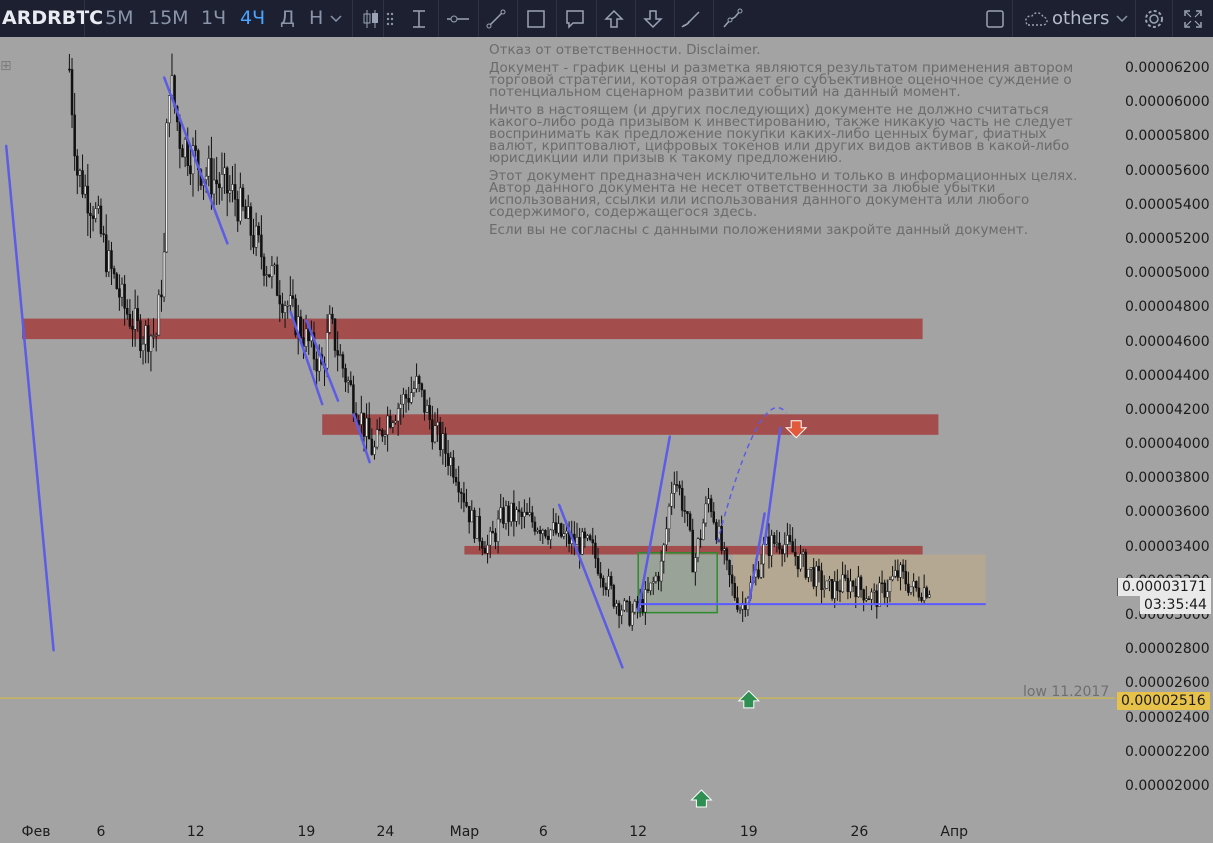  Describe the element at coordinates (316, 18) in the screenshot. I see `timeframe-week: Н` at that location.